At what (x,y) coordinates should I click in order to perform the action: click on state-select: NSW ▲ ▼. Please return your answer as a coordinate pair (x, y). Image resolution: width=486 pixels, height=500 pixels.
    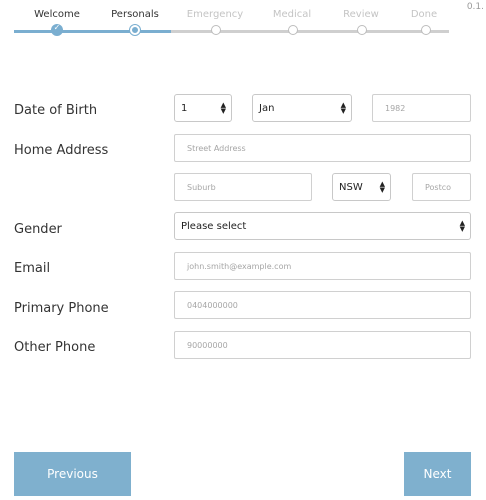
    Looking at the image, I should click on (361, 187).